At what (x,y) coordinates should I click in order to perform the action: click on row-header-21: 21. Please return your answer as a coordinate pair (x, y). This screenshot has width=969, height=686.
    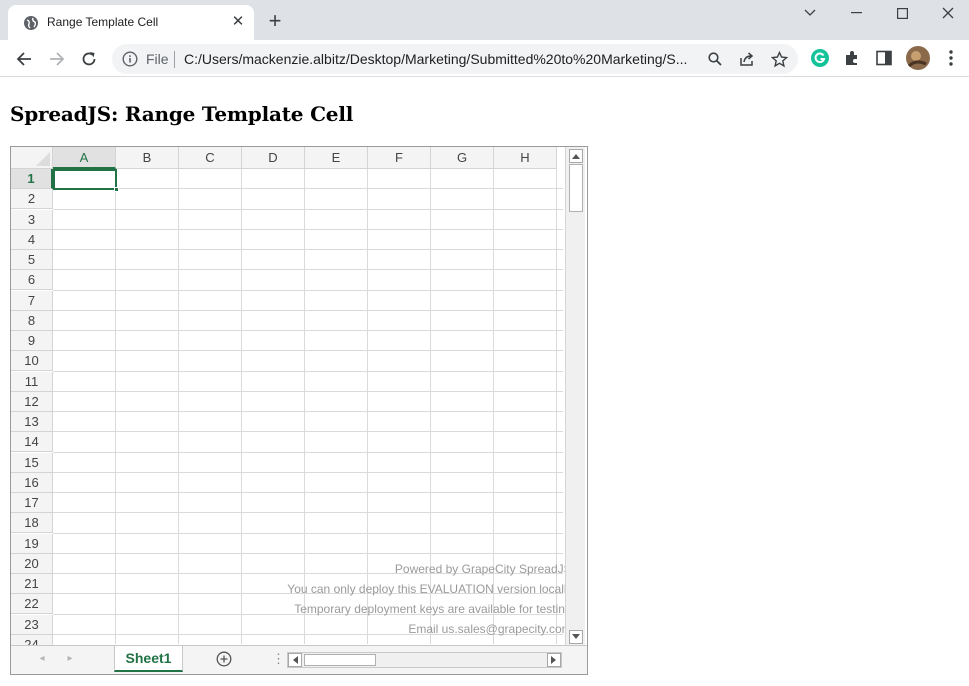
    Looking at the image, I should click on (32, 584).